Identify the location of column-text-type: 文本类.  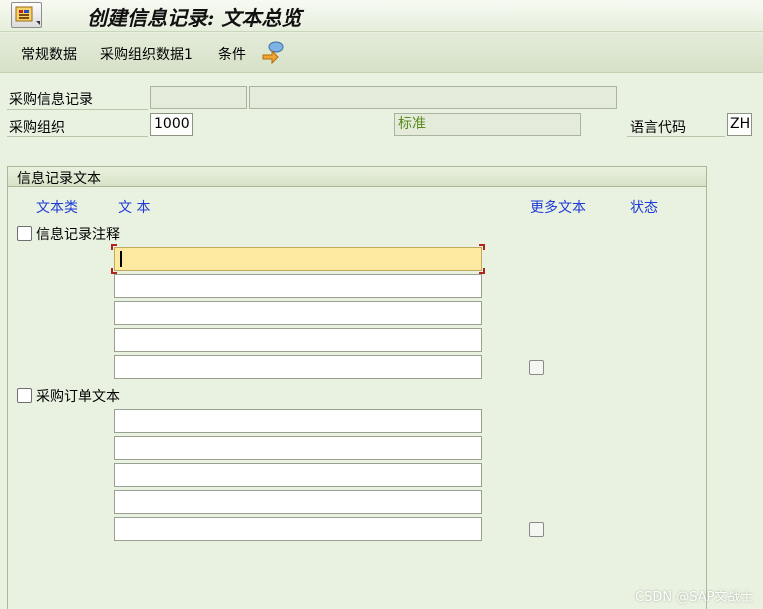
(57, 208).